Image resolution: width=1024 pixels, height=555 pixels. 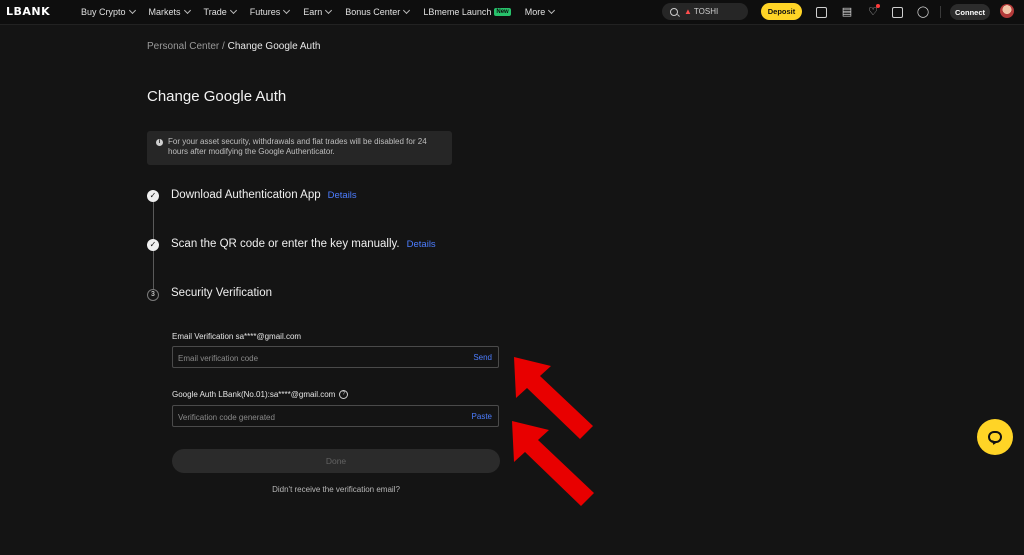 I want to click on annotation-arrows, so click(x=553, y=431).